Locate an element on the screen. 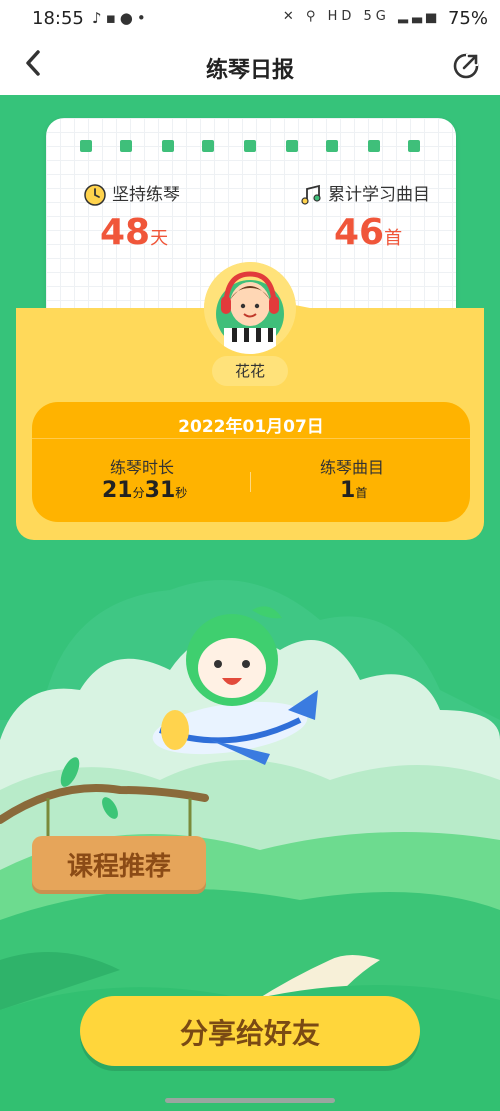 The image size is (500, 1111). hd-icon: HD is located at coordinates (341, 16).